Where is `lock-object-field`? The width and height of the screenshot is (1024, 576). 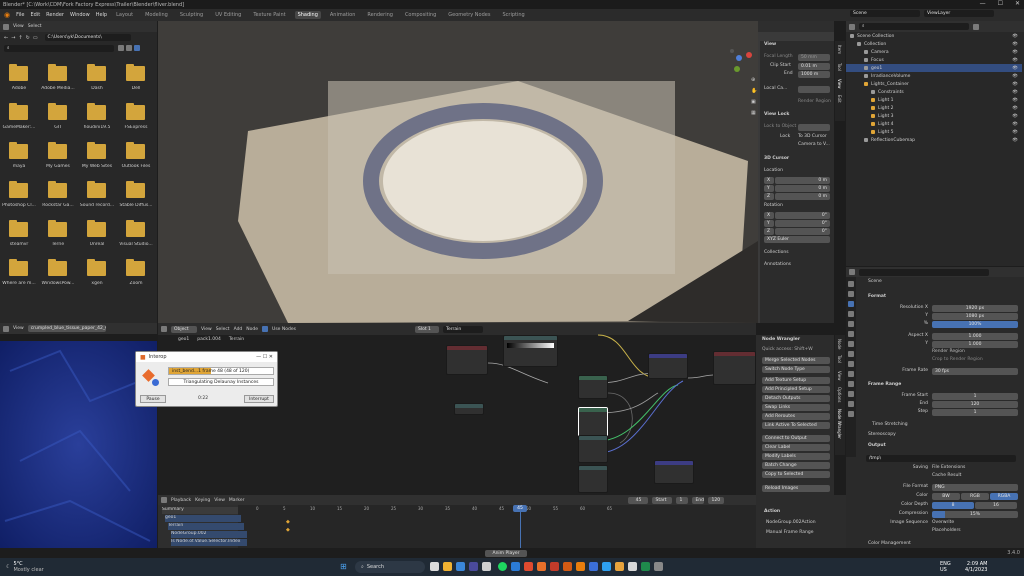 lock-object-field is located at coordinates (814, 127).